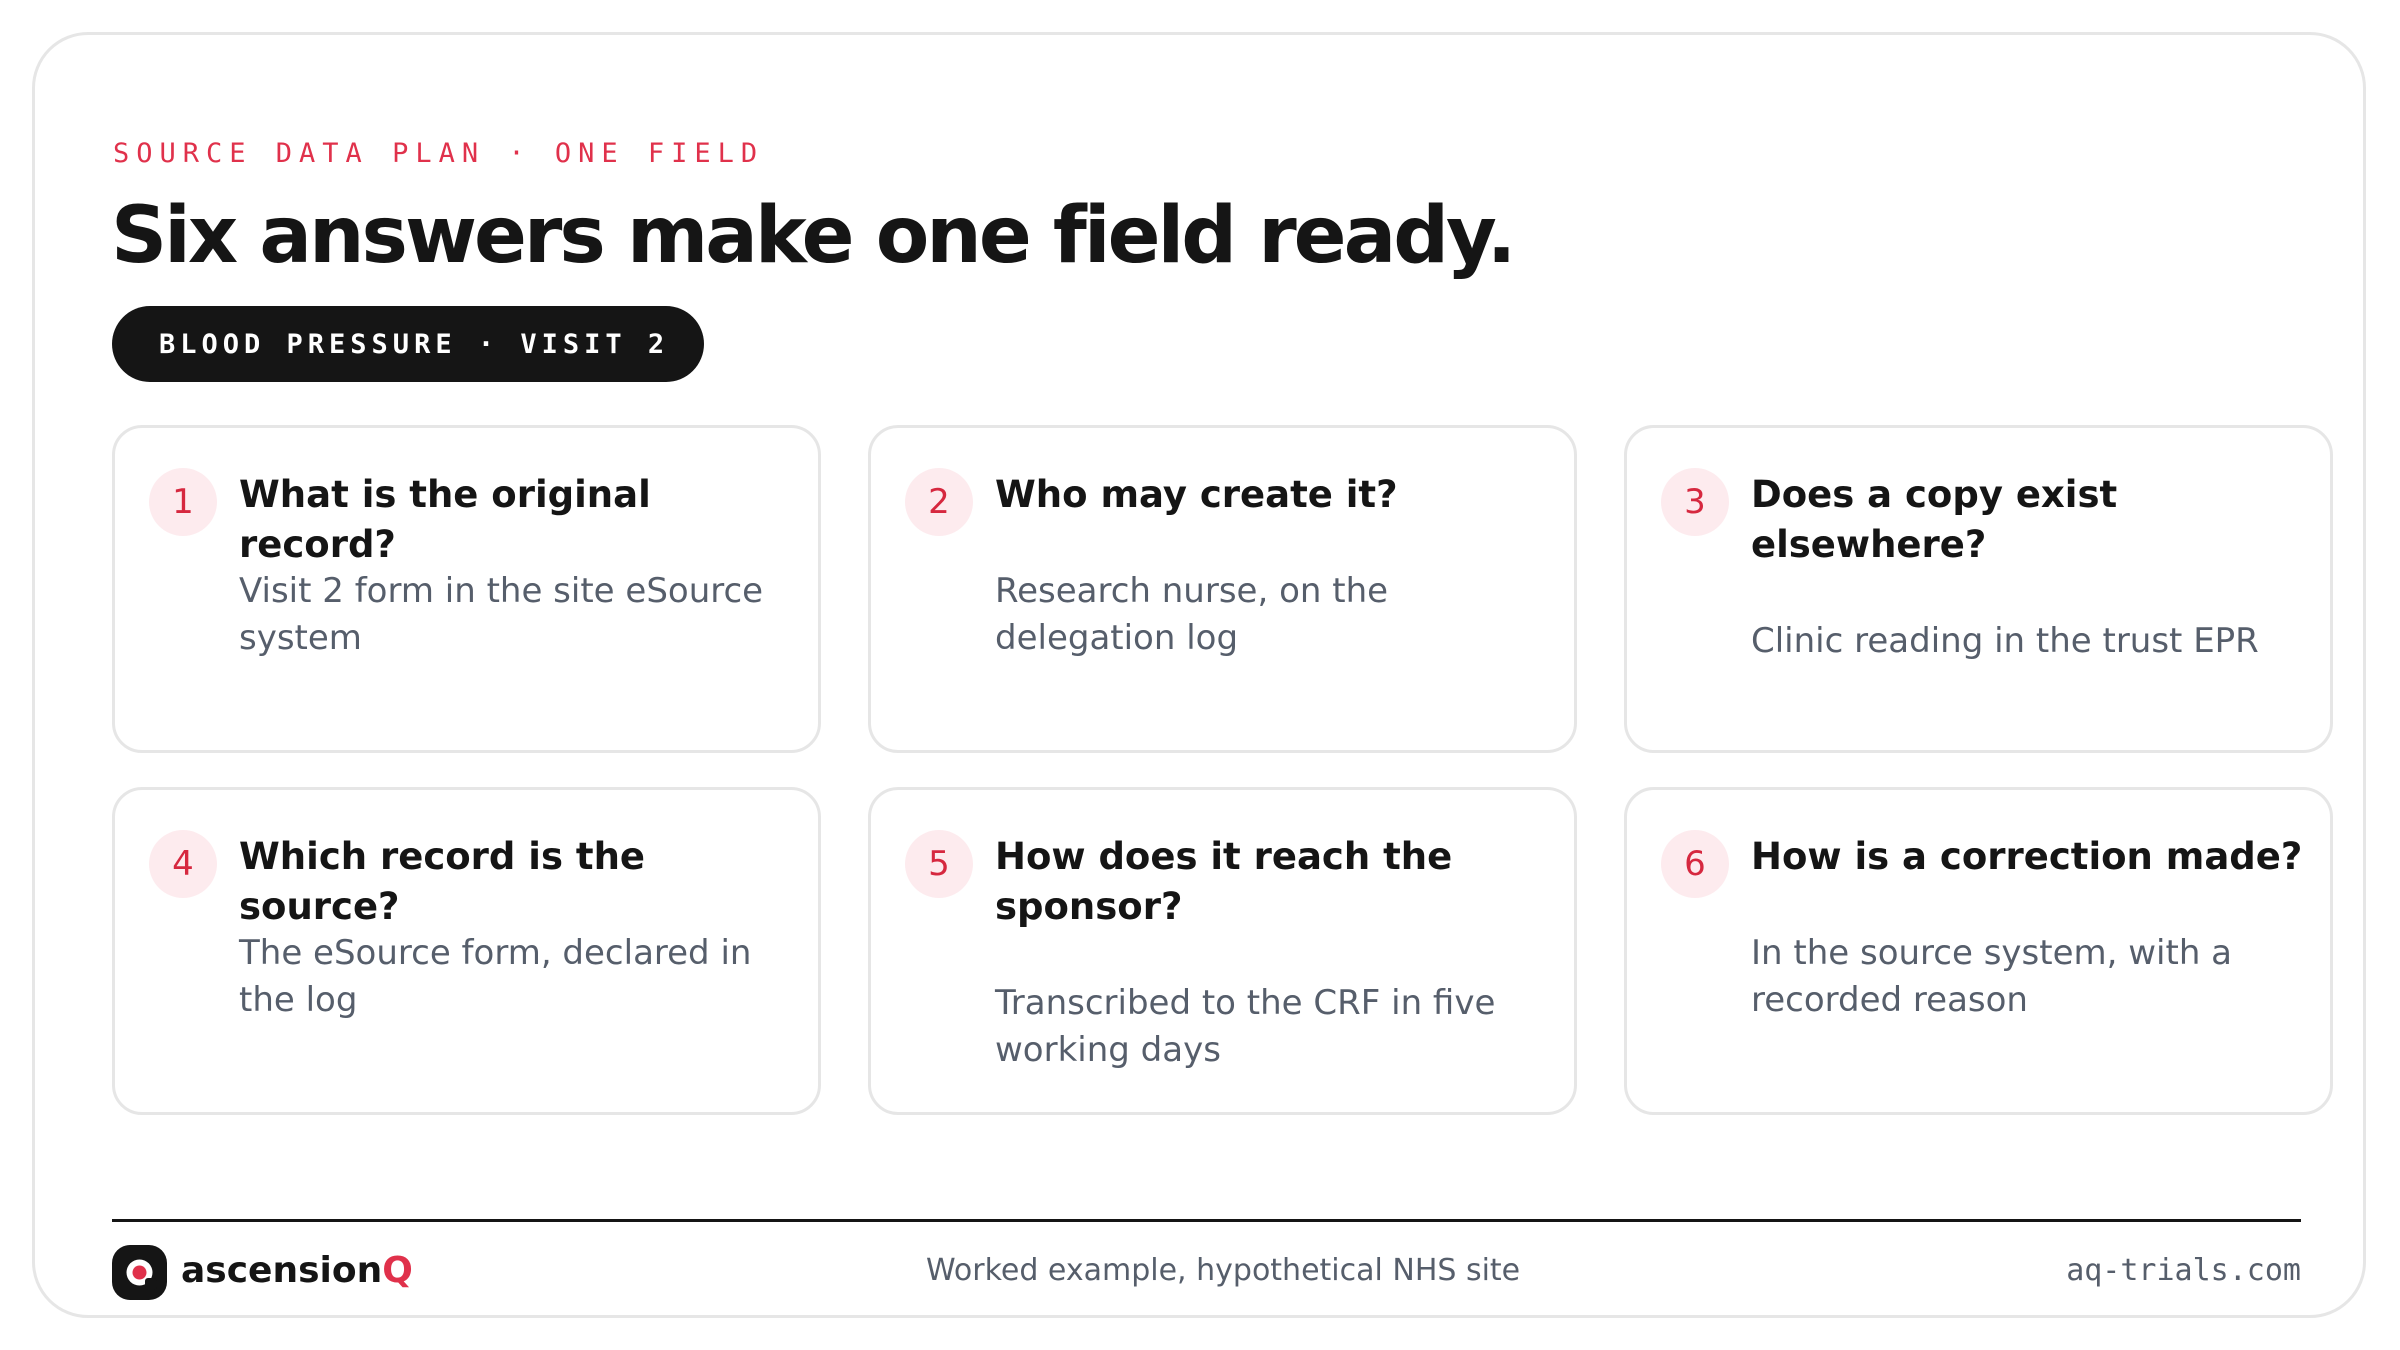  What do you see at coordinates (1695, 864) in the screenshot?
I see `step-number-badge: 6` at bounding box center [1695, 864].